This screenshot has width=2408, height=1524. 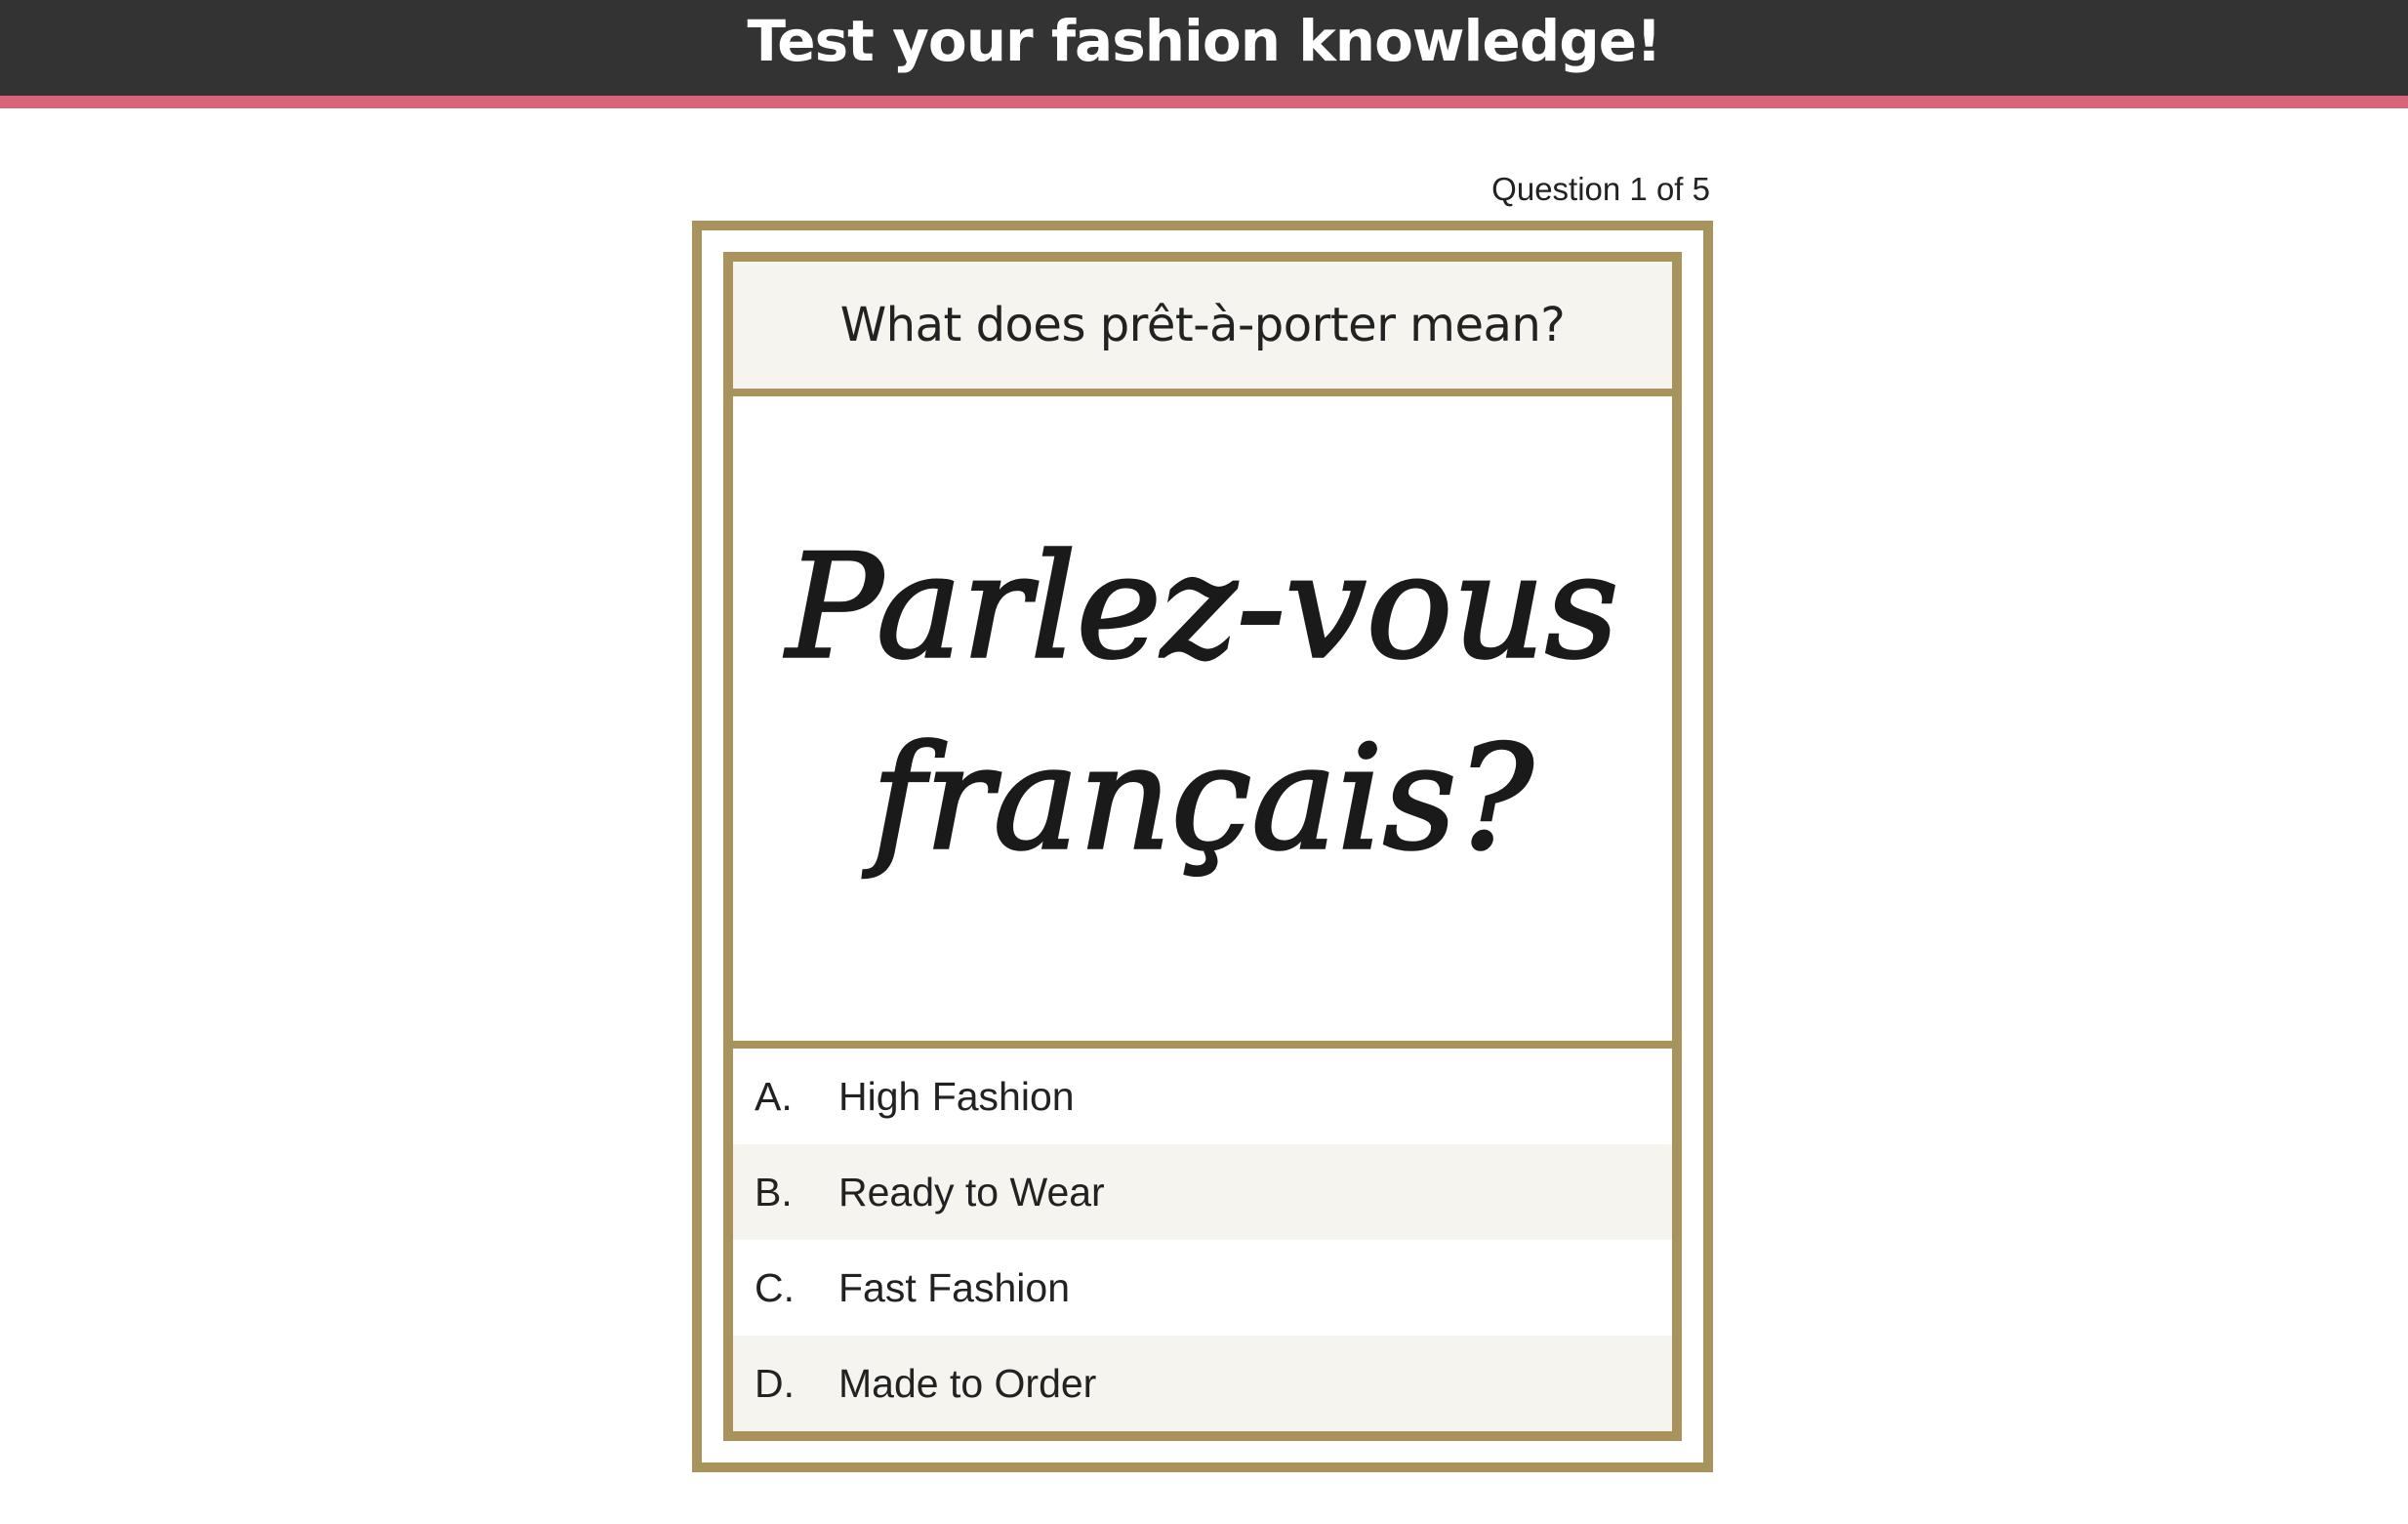 I want to click on question-text: What does prêt-à-porter mean?, so click(x=1202, y=325).